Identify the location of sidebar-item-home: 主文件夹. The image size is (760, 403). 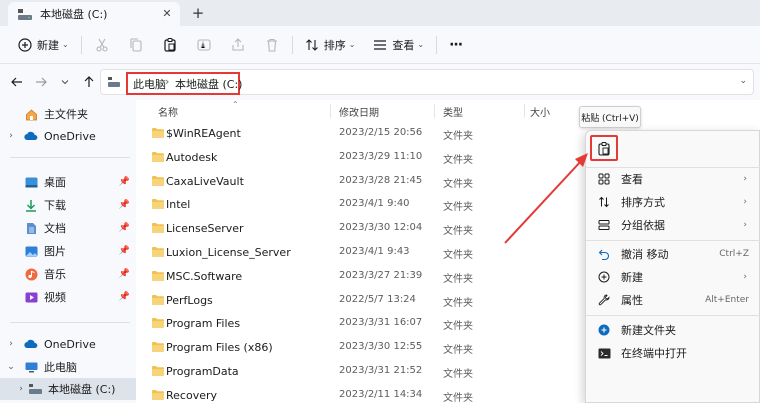
(68, 114).